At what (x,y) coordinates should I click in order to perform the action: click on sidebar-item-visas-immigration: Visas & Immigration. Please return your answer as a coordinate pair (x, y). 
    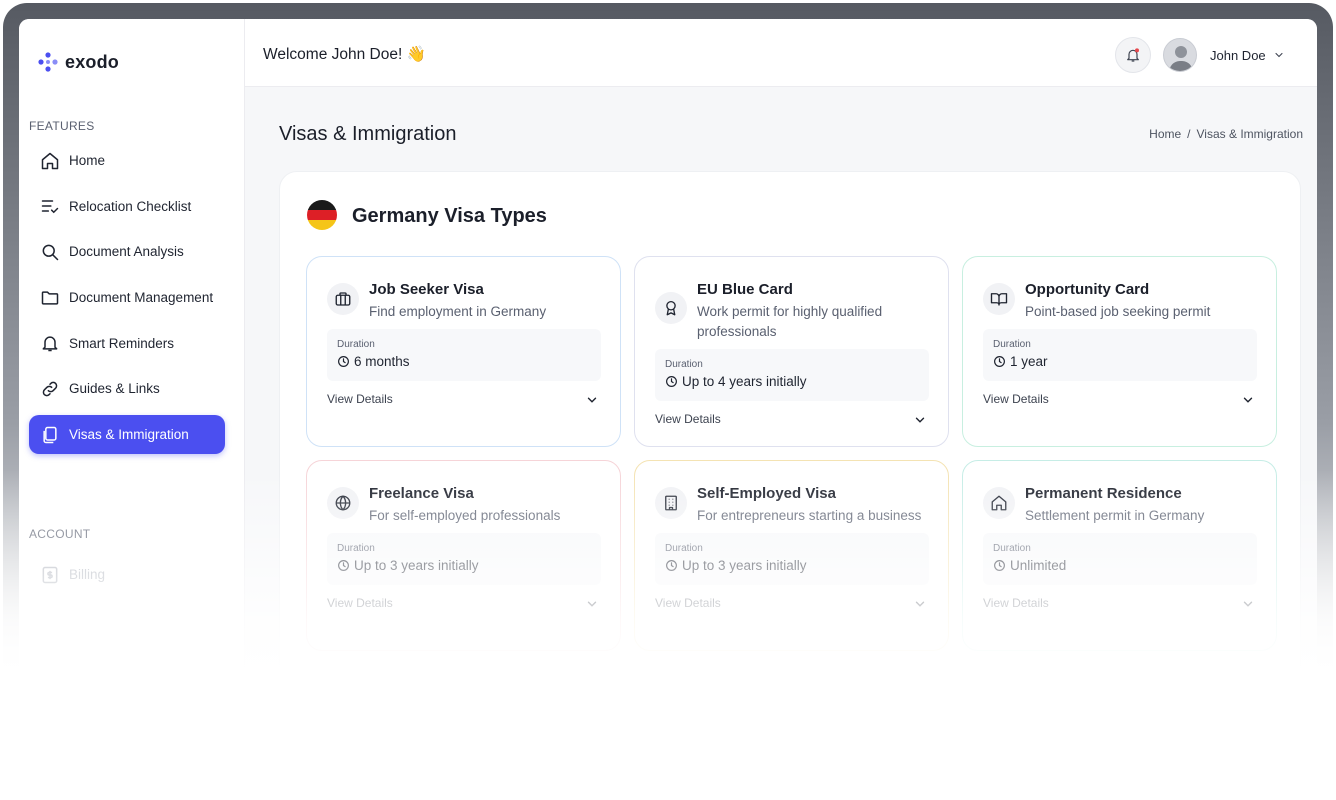
    Looking at the image, I should click on (127, 435).